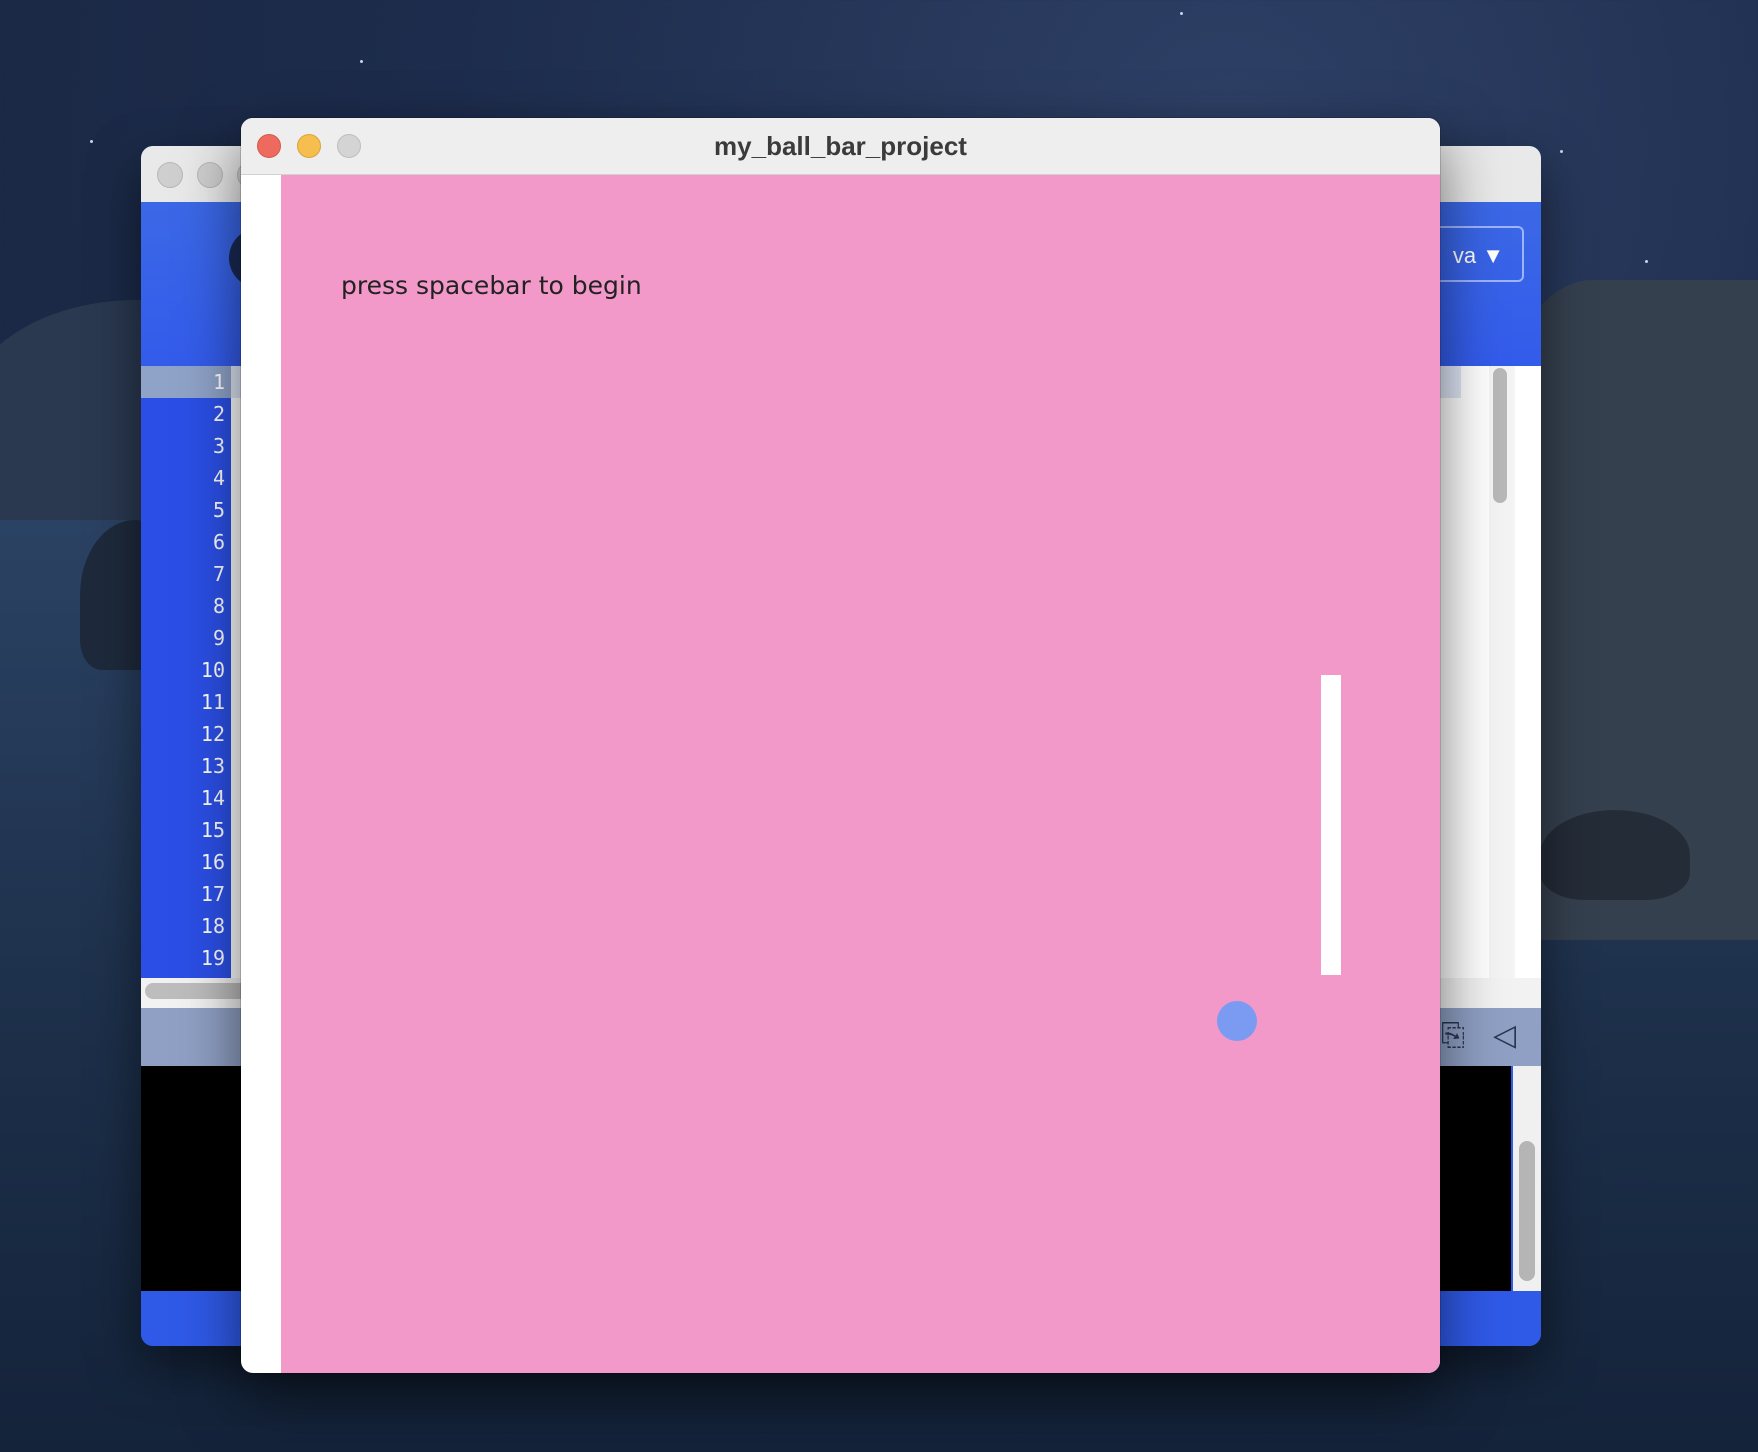 The image size is (1758, 1452). Describe the element at coordinates (212, 702) in the screenshot. I see `line-number: 11` at that location.